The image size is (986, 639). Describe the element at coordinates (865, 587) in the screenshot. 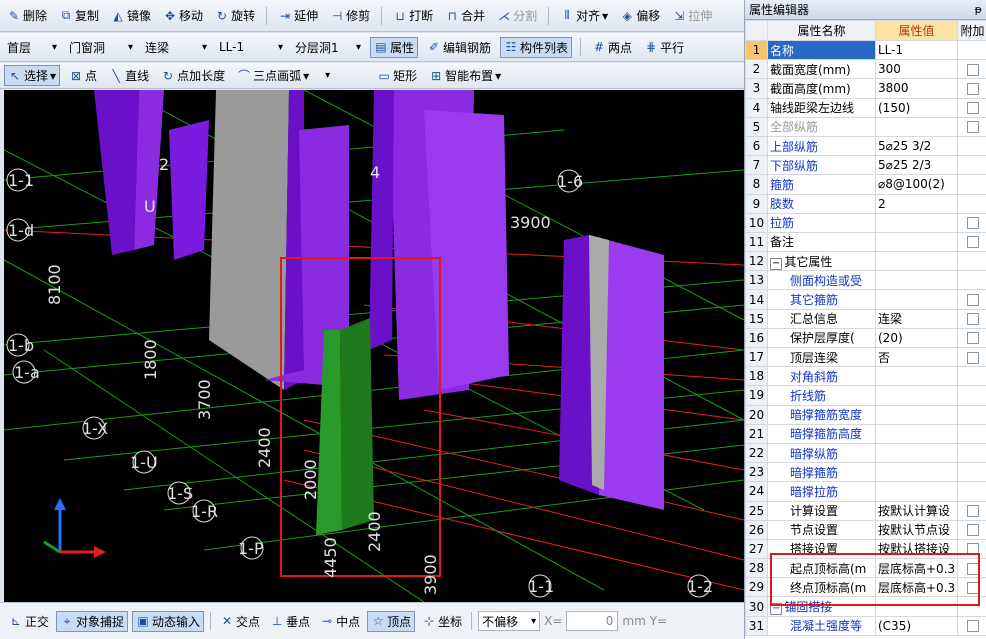

I see `property-row: 29 终点顶标高(m 层底标高+0.3` at that location.